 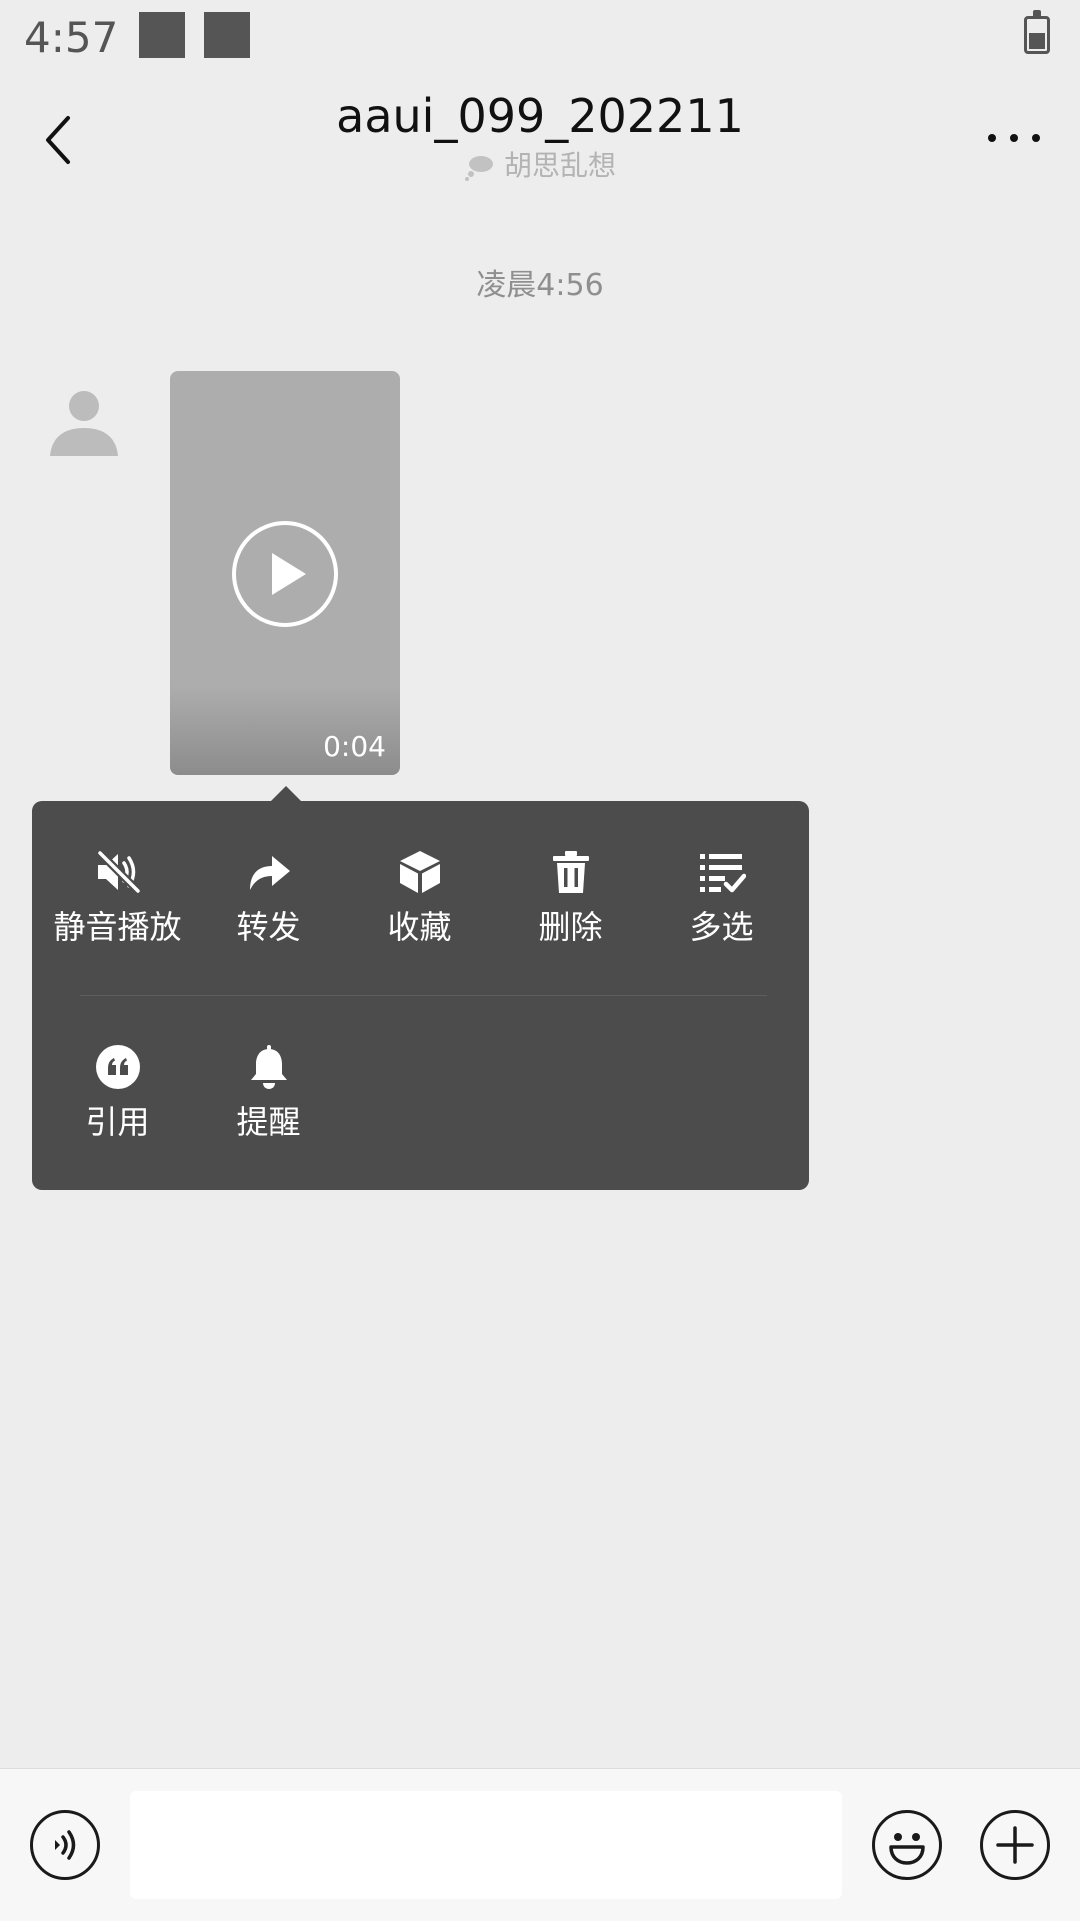 What do you see at coordinates (420, 995) in the screenshot?
I see `message-context-menu: 静音播放 转发 收藏 删除 多选 引用 提醒` at bounding box center [420, 995].